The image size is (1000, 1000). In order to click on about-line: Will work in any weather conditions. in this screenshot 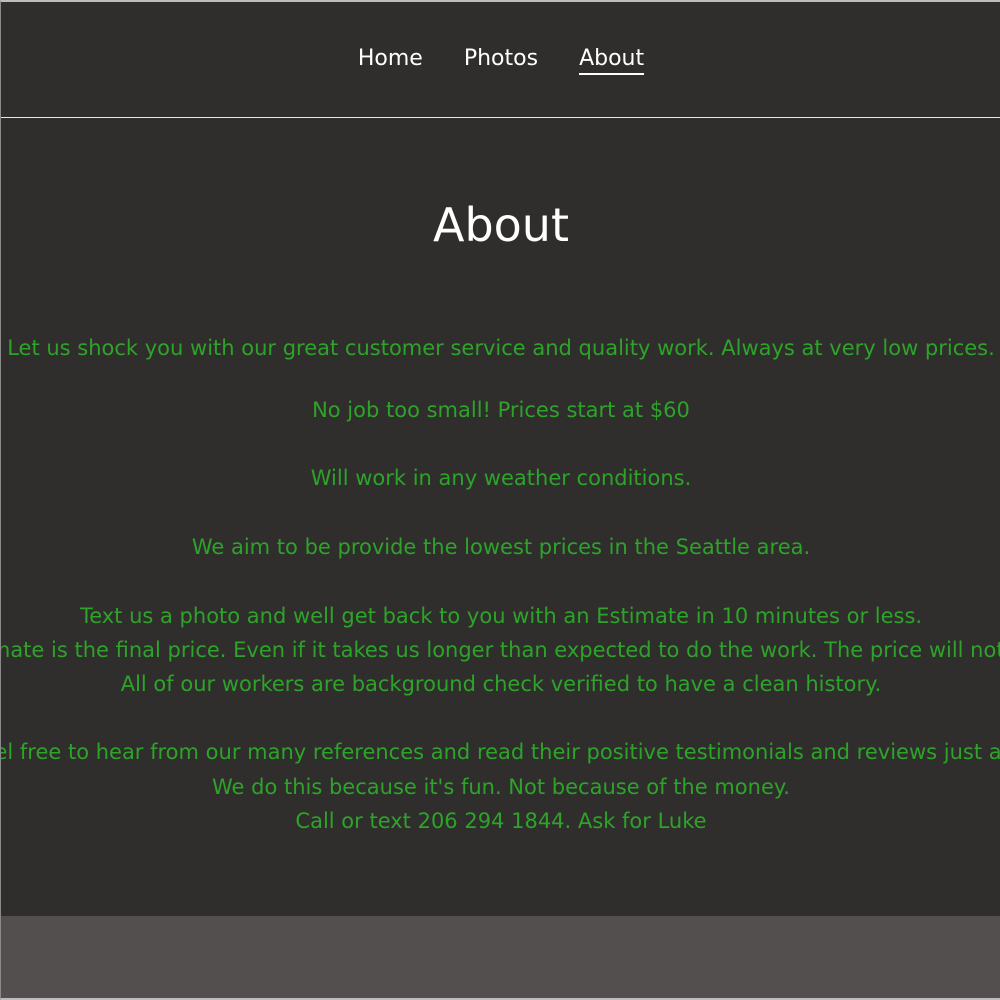, I will do `click(501, 478)`.